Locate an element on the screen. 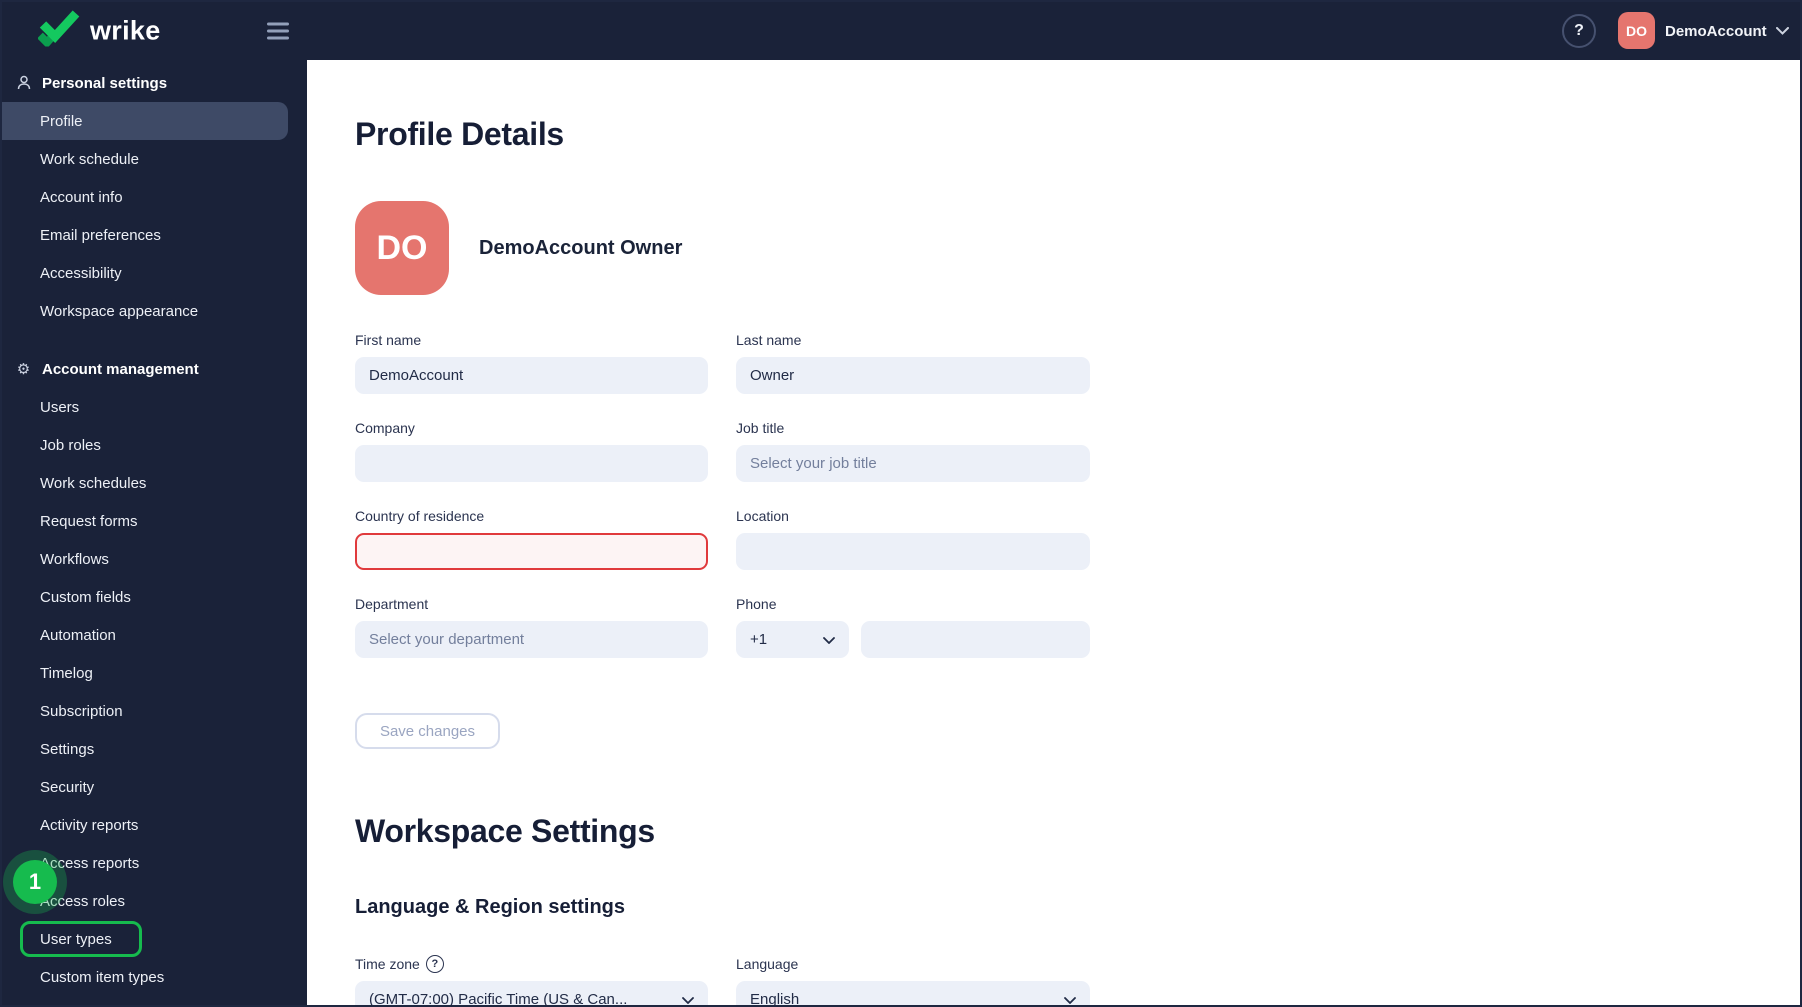  workspace-settings-title: Workspace Settings is located at coordinates (505, 831).